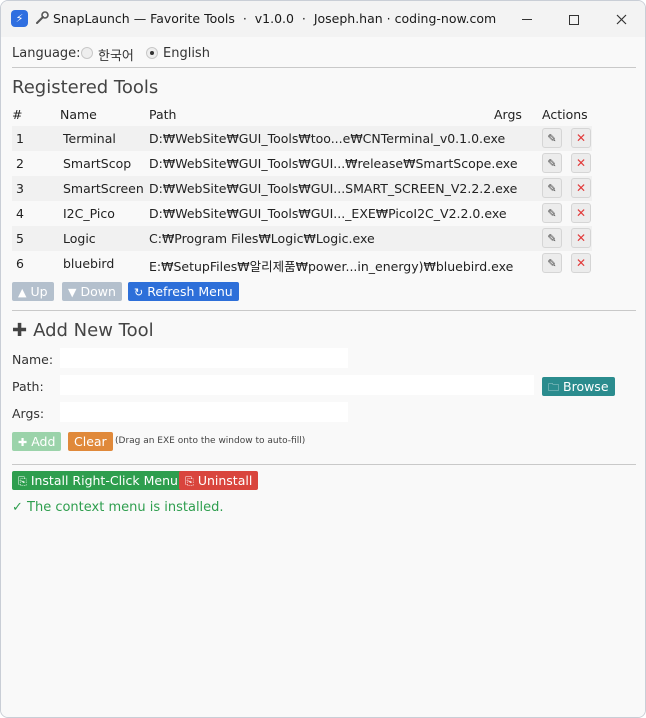 This screenshot has height=718, width=646. I want to click on move-down-button: ▼ Down, so click(92, 291).